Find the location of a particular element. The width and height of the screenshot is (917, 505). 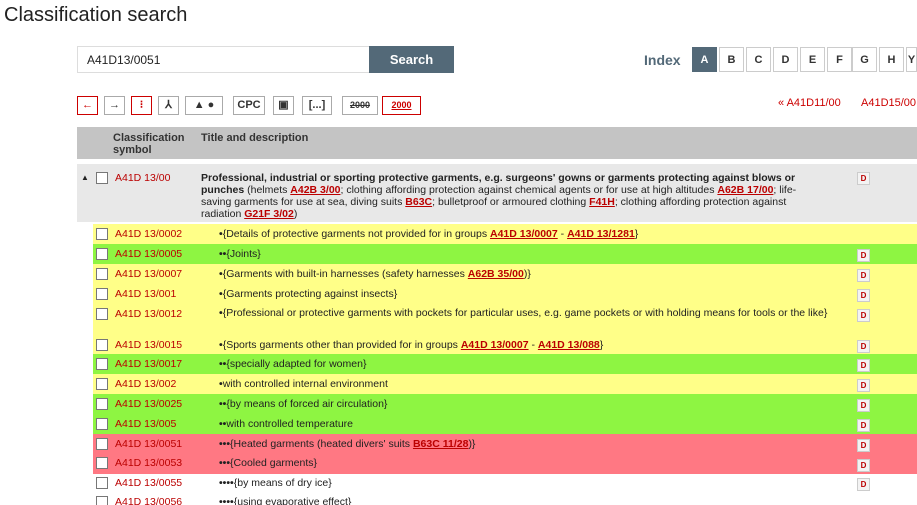

arrow-right-icon: → is located at coordinates (114, 105).